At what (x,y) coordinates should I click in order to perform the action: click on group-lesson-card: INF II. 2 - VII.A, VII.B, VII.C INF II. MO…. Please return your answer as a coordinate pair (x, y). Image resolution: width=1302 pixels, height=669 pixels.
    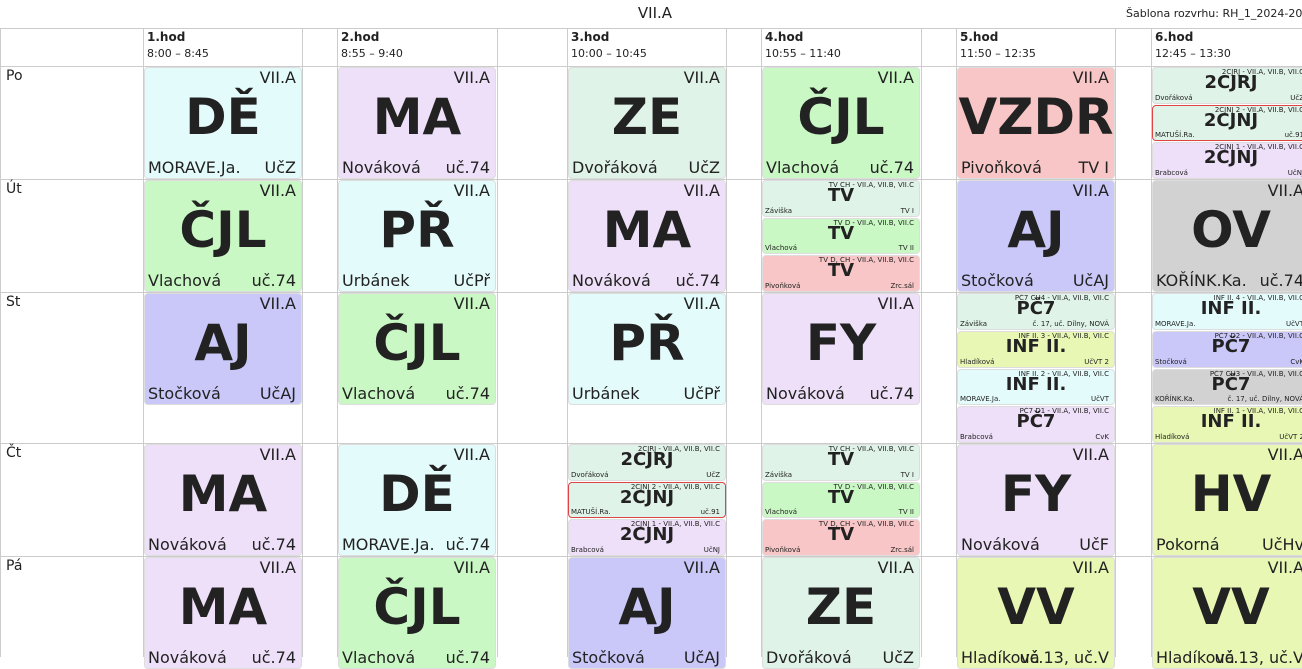
    Looking at the image, I should click on (1036, 387).